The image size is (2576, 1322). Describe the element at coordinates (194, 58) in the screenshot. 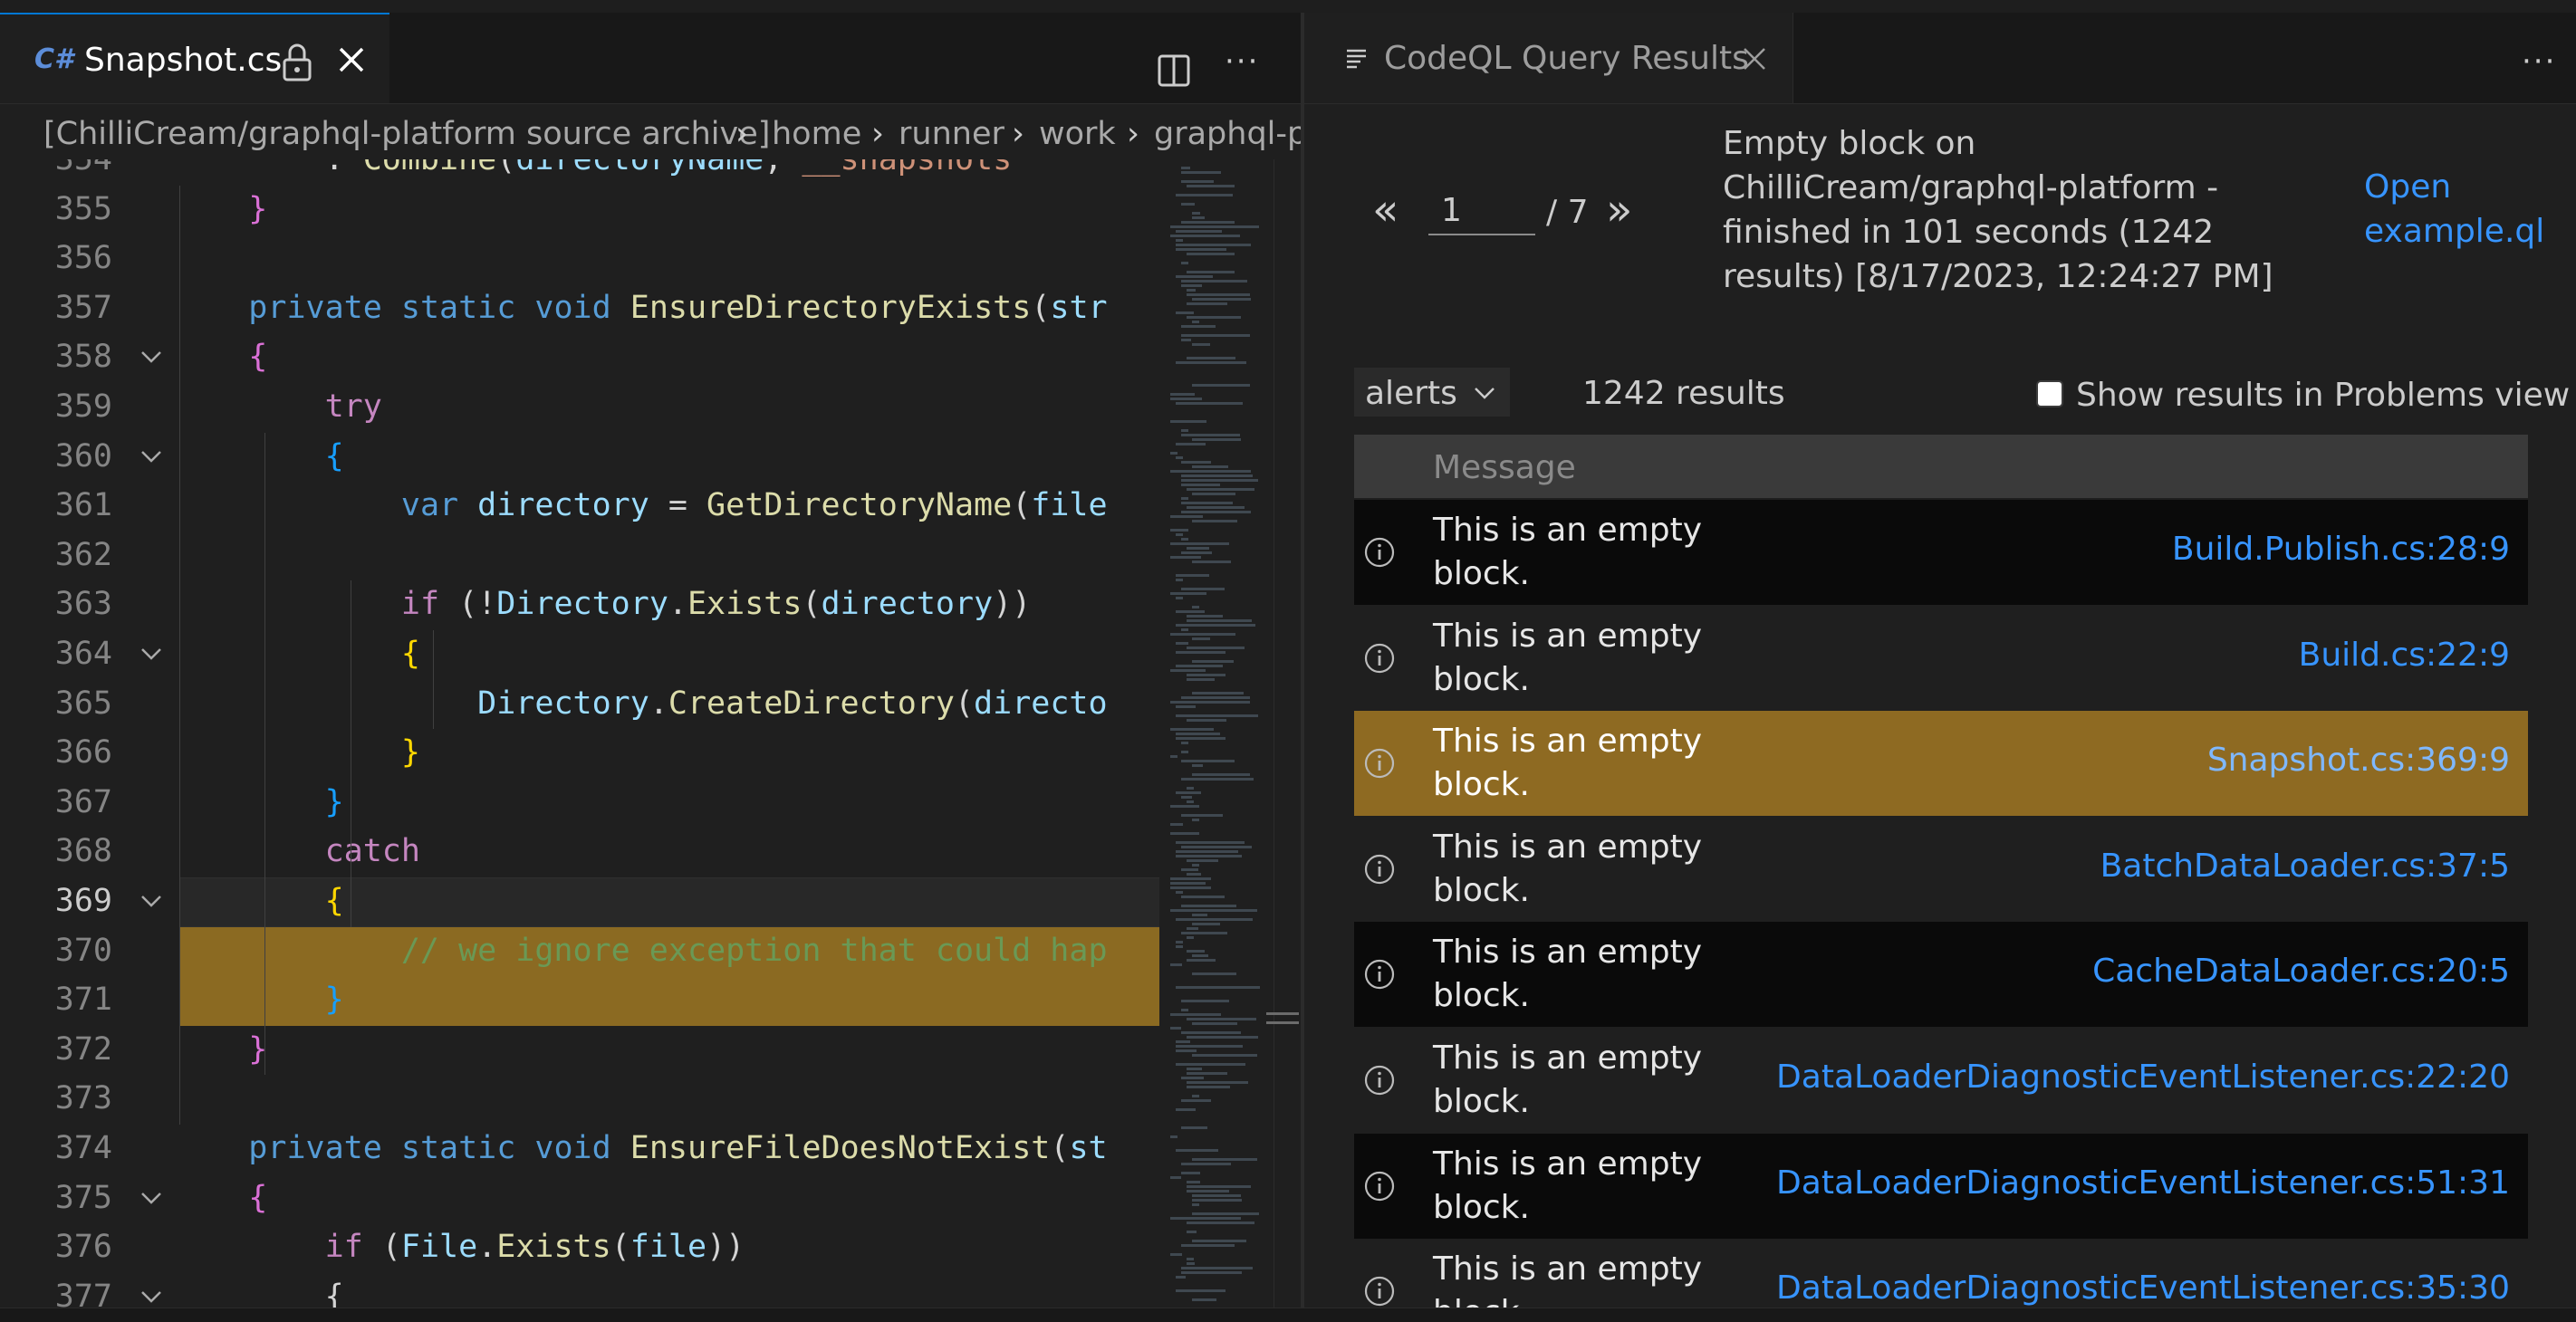

I see `tab-snapshot-cs: C# Snapshot.cs` at that location.